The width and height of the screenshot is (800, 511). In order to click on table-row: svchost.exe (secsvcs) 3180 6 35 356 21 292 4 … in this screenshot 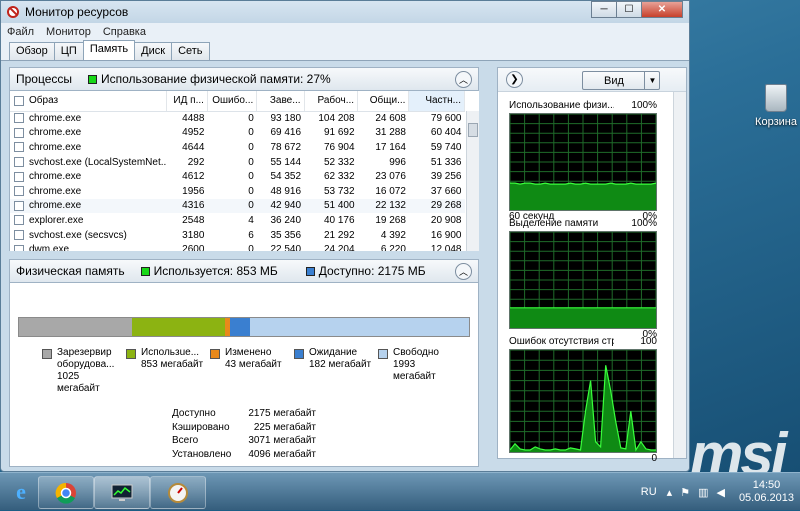, I will do `click(237, 235)`.